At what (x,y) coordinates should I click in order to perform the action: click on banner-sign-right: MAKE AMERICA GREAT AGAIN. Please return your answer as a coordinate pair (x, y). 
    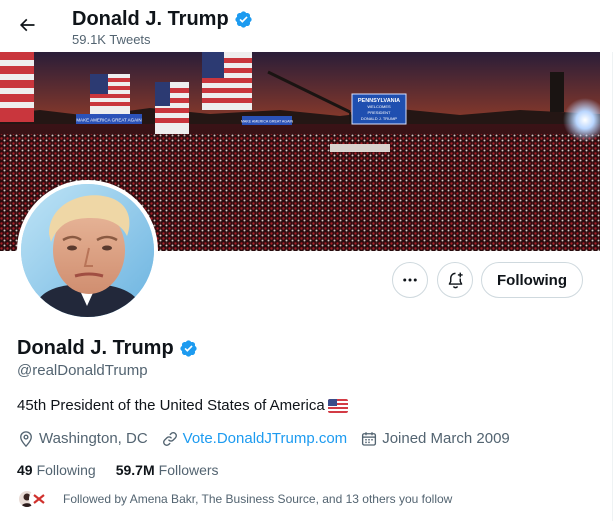
    Looking at the image, I should click on (267, 120).